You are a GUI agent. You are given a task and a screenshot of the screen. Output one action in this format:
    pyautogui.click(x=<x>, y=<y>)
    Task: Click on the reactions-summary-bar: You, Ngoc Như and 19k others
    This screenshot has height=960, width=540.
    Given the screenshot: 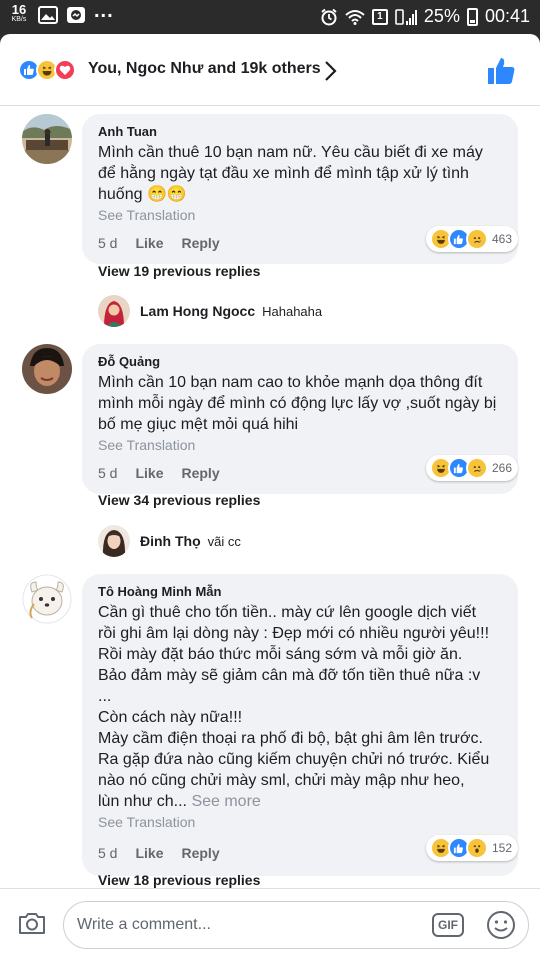 What is the action you would take?
    pyautogui.click(x=270, y=70)
    